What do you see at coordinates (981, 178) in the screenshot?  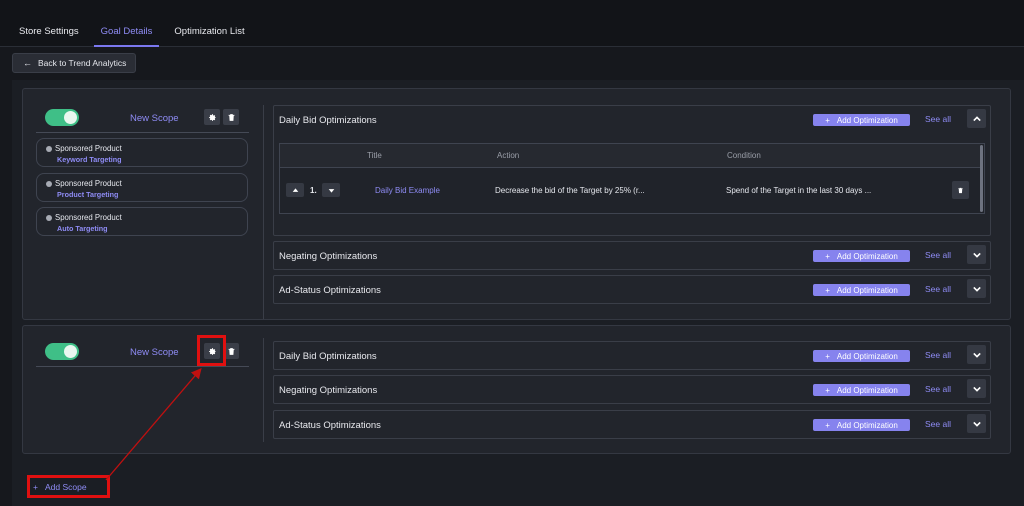 I see `table-scrollbar` at bounding box center [981, 178].